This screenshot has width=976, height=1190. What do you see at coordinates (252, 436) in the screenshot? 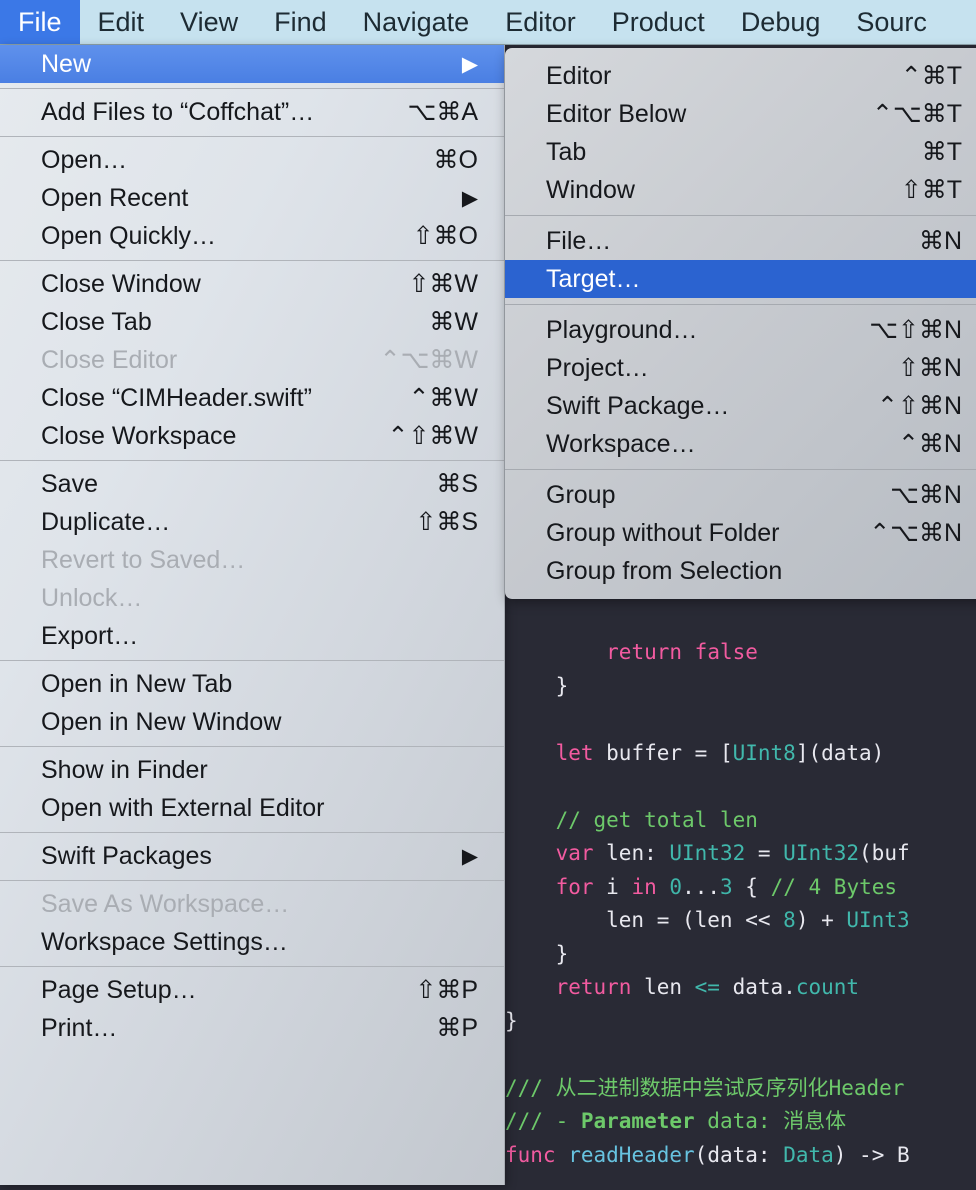
I see `menu-item-close-workspace: Close Workspace ⌃⇧⌘W` at bounding box center [252, 436].